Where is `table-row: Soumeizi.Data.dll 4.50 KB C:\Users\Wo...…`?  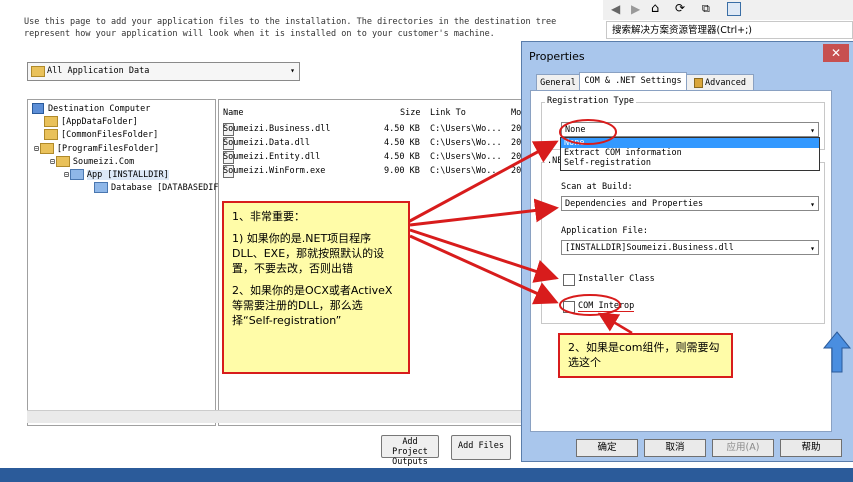 table-row: Soumeizi.Data.dll 4.50 KB C:\Users\Wo...… is located at coordinates (371, 143).